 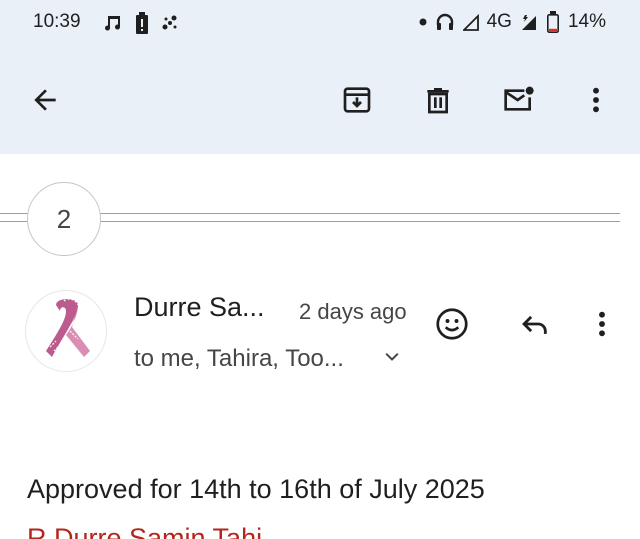 I want to click on message-more-options-button, so click(x=602, y=324).